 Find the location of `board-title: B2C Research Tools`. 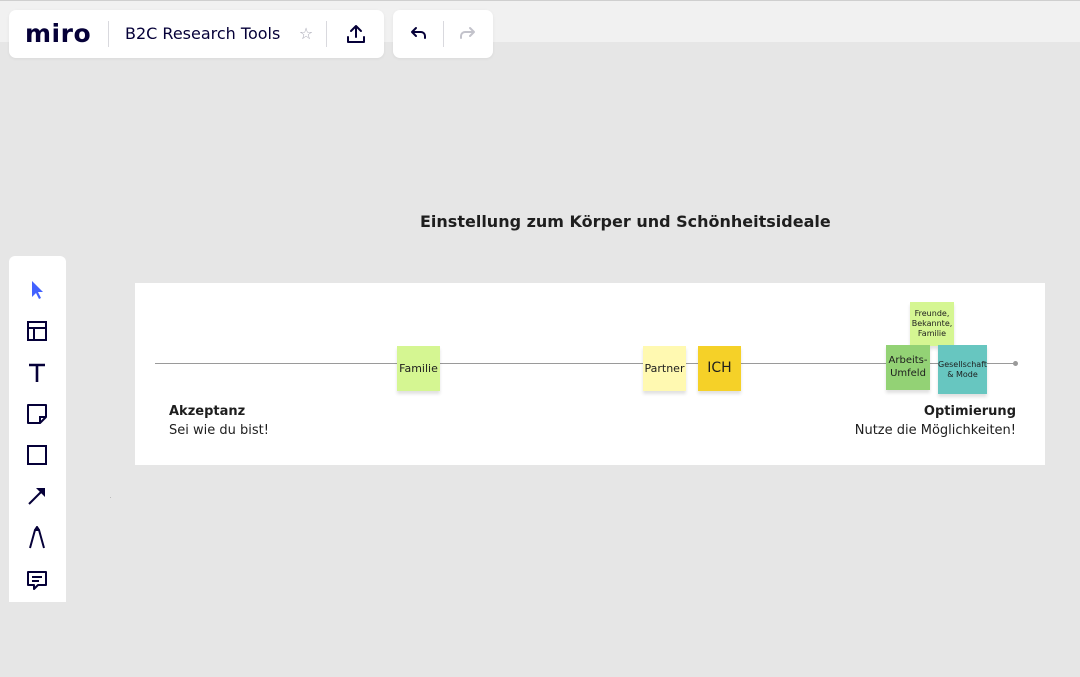

board-title: B2C Research Tools is located at coordinates (202, 33).